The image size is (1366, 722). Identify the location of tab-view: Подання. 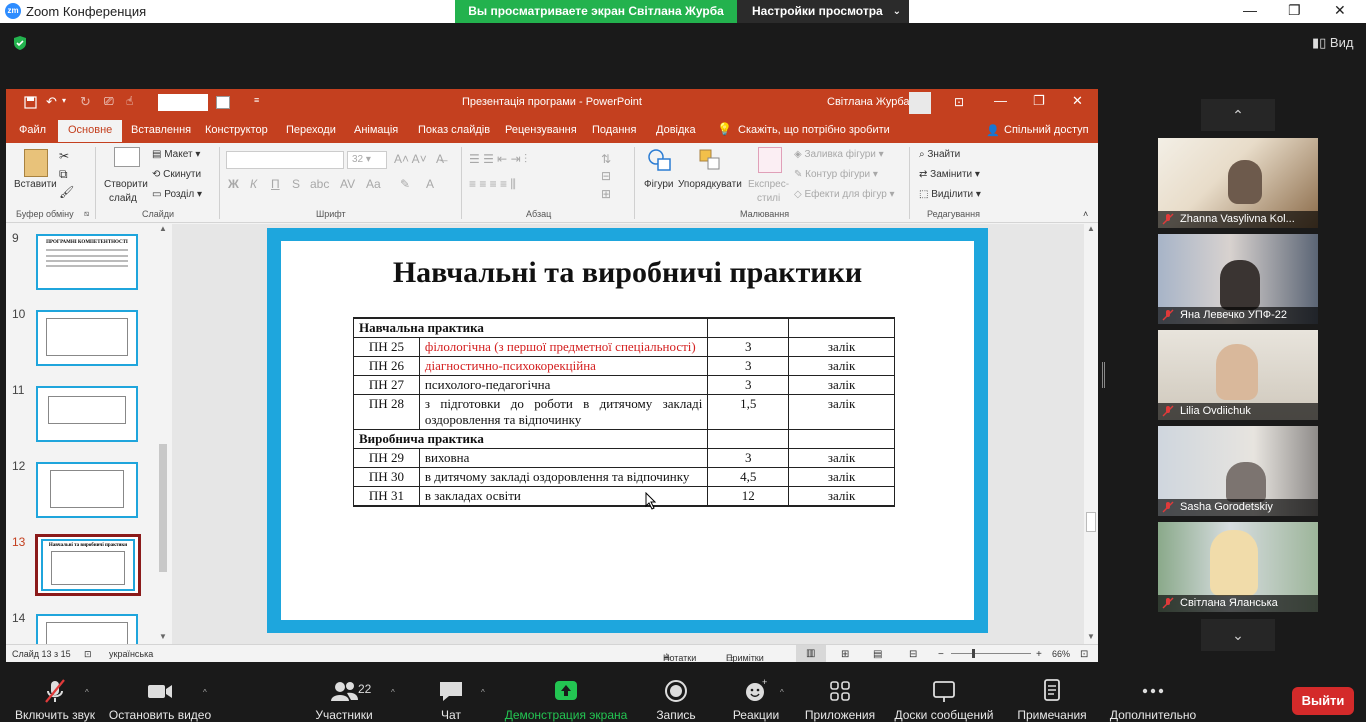
(614, 130).